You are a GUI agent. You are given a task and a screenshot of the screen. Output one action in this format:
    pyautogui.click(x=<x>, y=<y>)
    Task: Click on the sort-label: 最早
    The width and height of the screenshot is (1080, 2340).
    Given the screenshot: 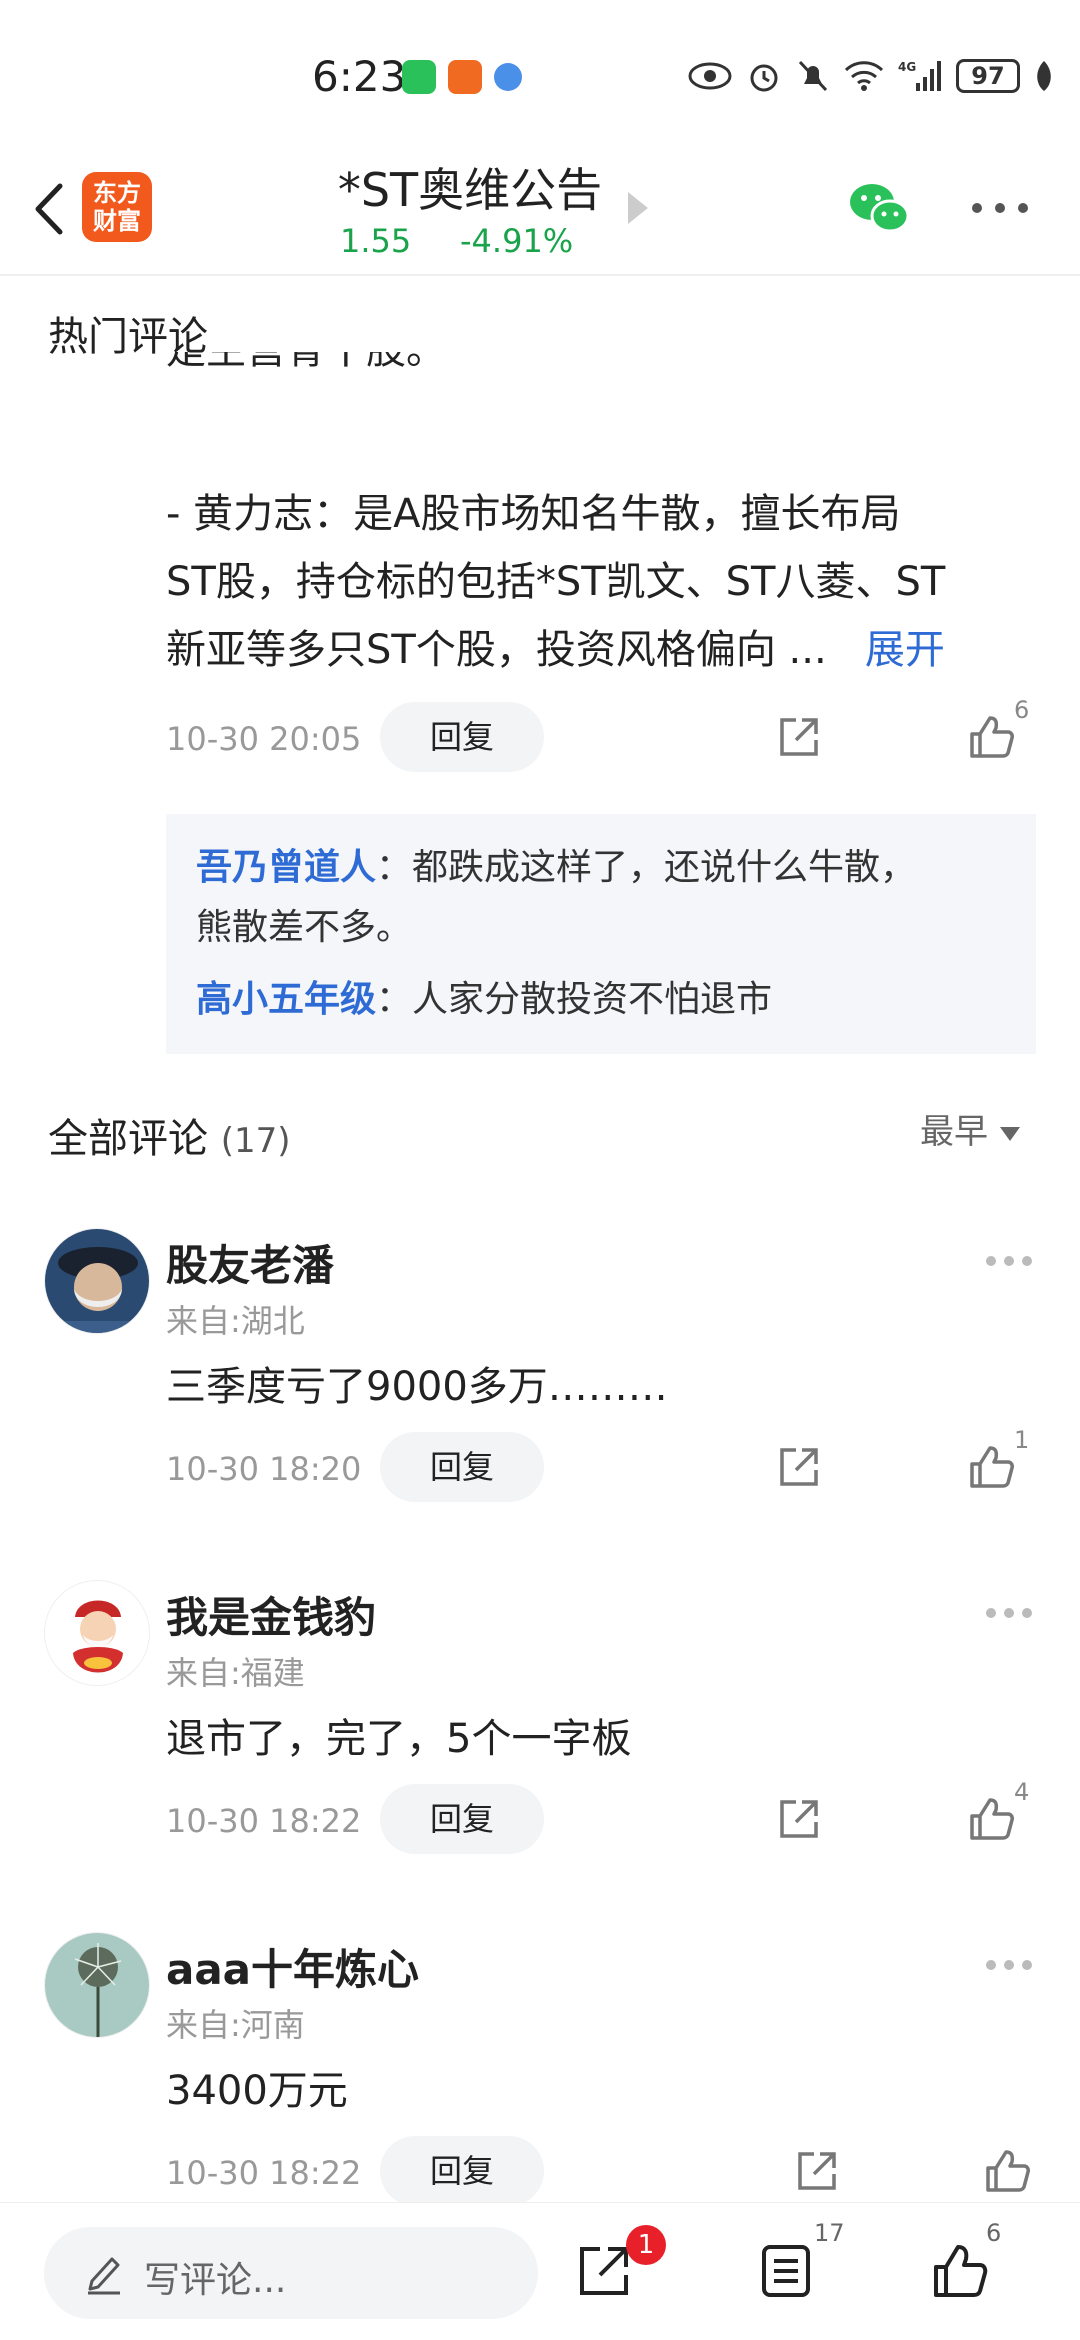 What is the action you would take?
    pyautogui.click(x=954, y=1132)
    